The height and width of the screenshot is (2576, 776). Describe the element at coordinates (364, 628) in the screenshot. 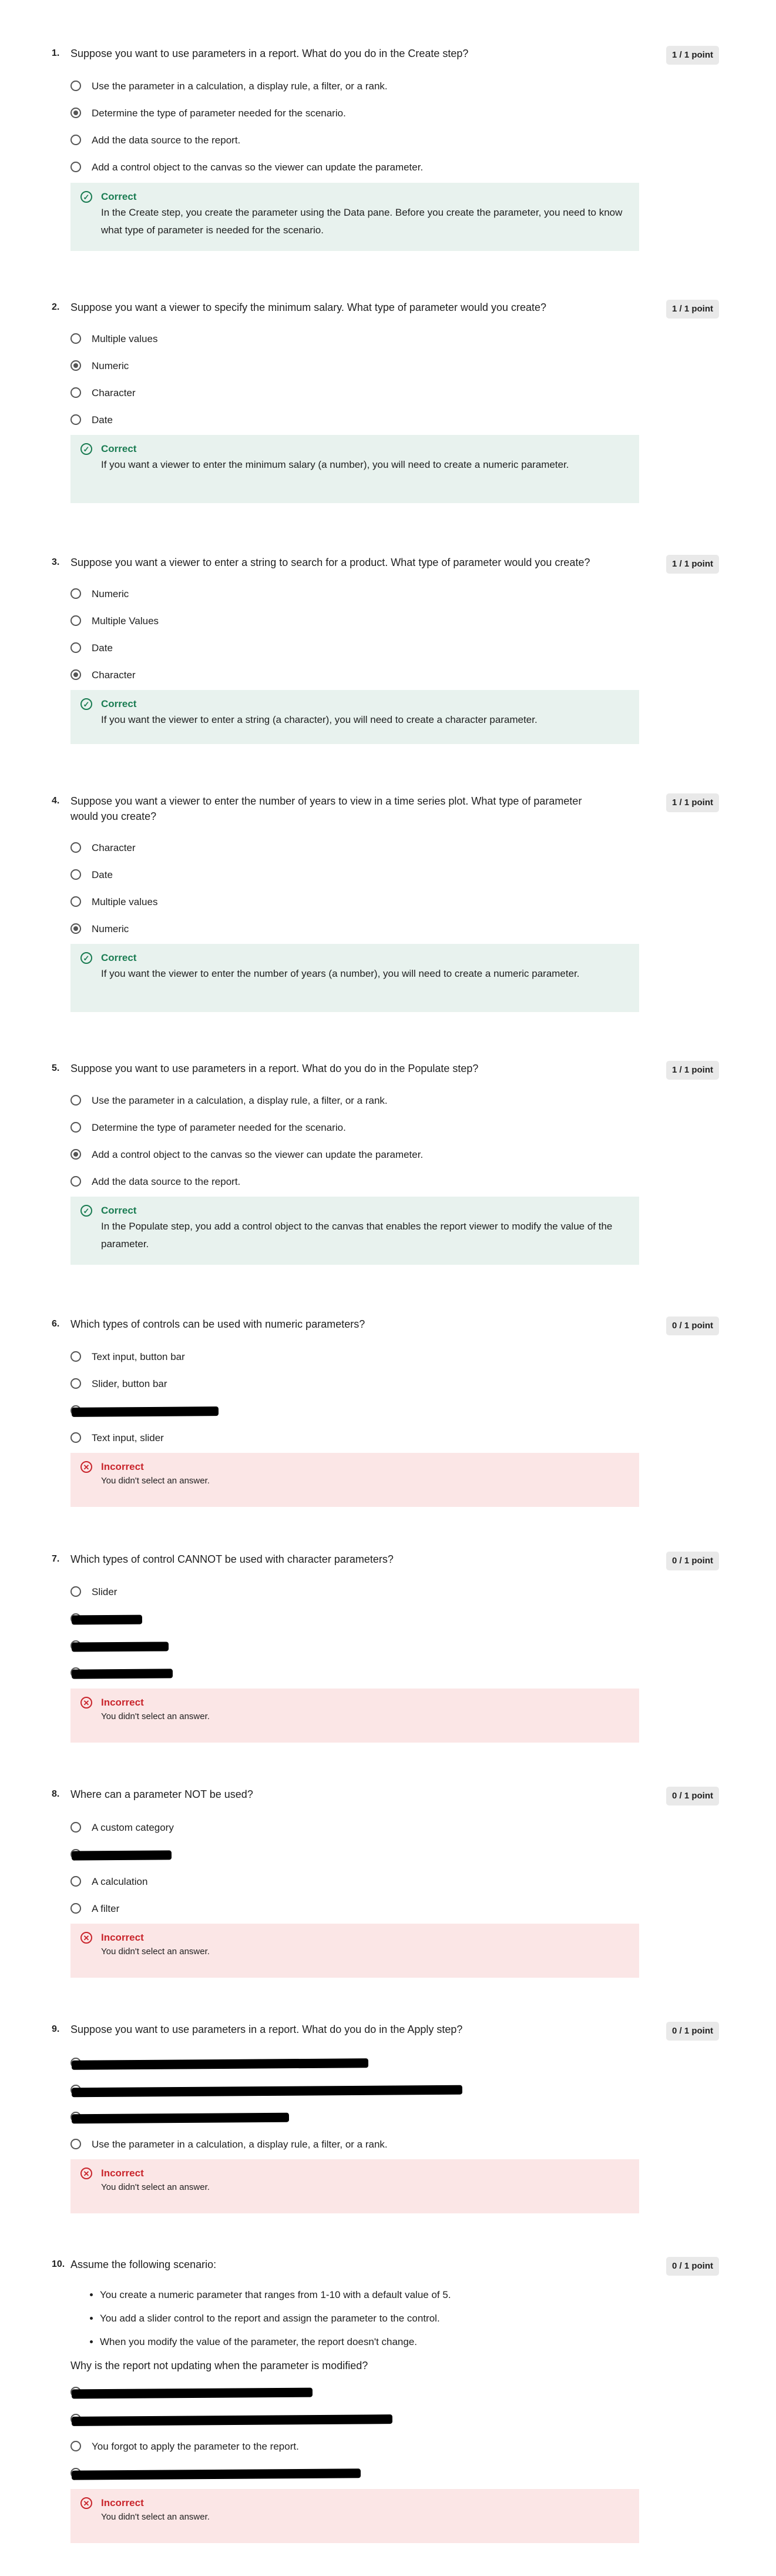

I see `answer-option: Multiple Values` at that location.